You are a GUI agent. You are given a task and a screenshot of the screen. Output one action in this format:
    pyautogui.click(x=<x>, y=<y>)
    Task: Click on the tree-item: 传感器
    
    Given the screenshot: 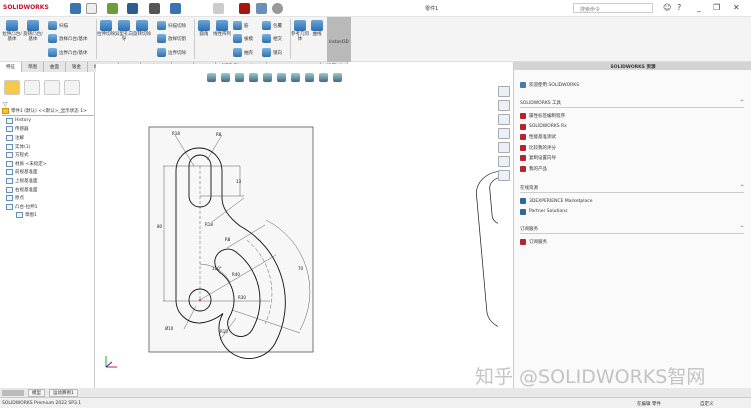 What is the action you would take?
    pyautogui.click(x=48, y=129)
    